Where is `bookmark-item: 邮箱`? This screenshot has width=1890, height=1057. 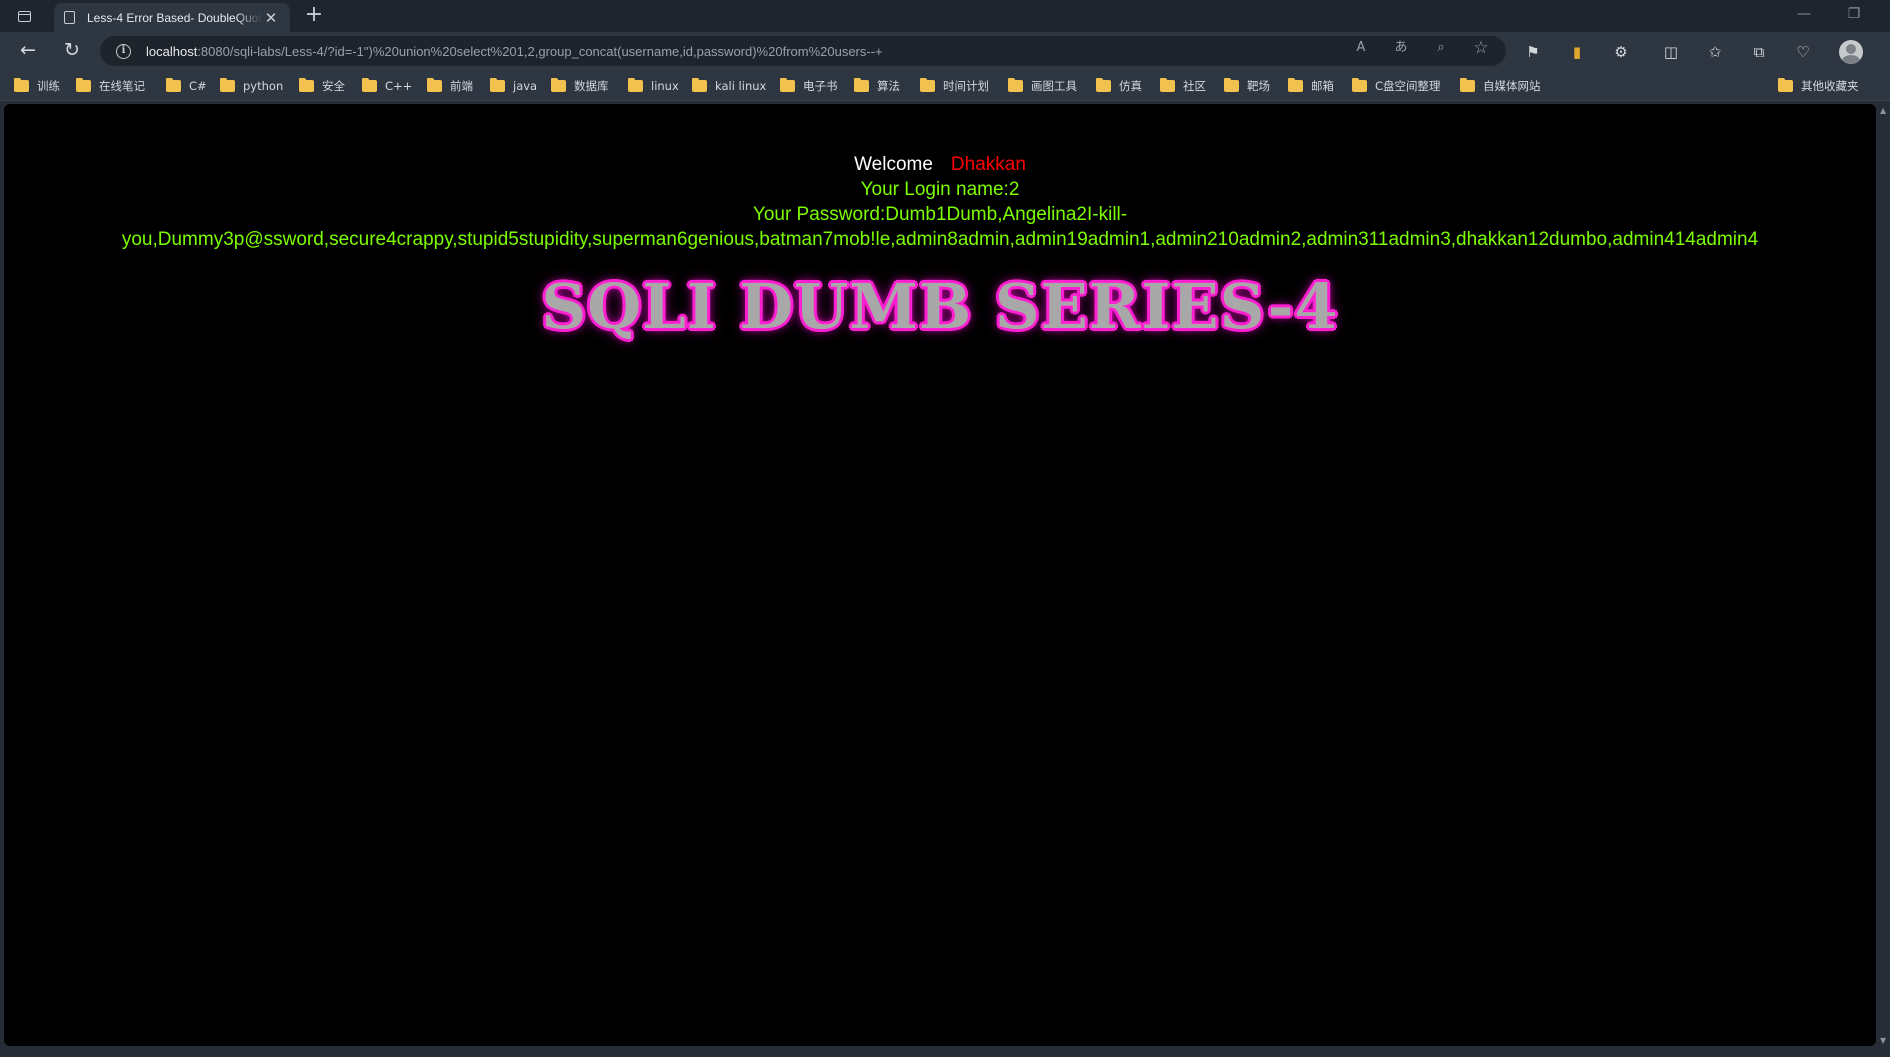 bookmark-item: 邮箱 is located at coordinates (1311, 86).